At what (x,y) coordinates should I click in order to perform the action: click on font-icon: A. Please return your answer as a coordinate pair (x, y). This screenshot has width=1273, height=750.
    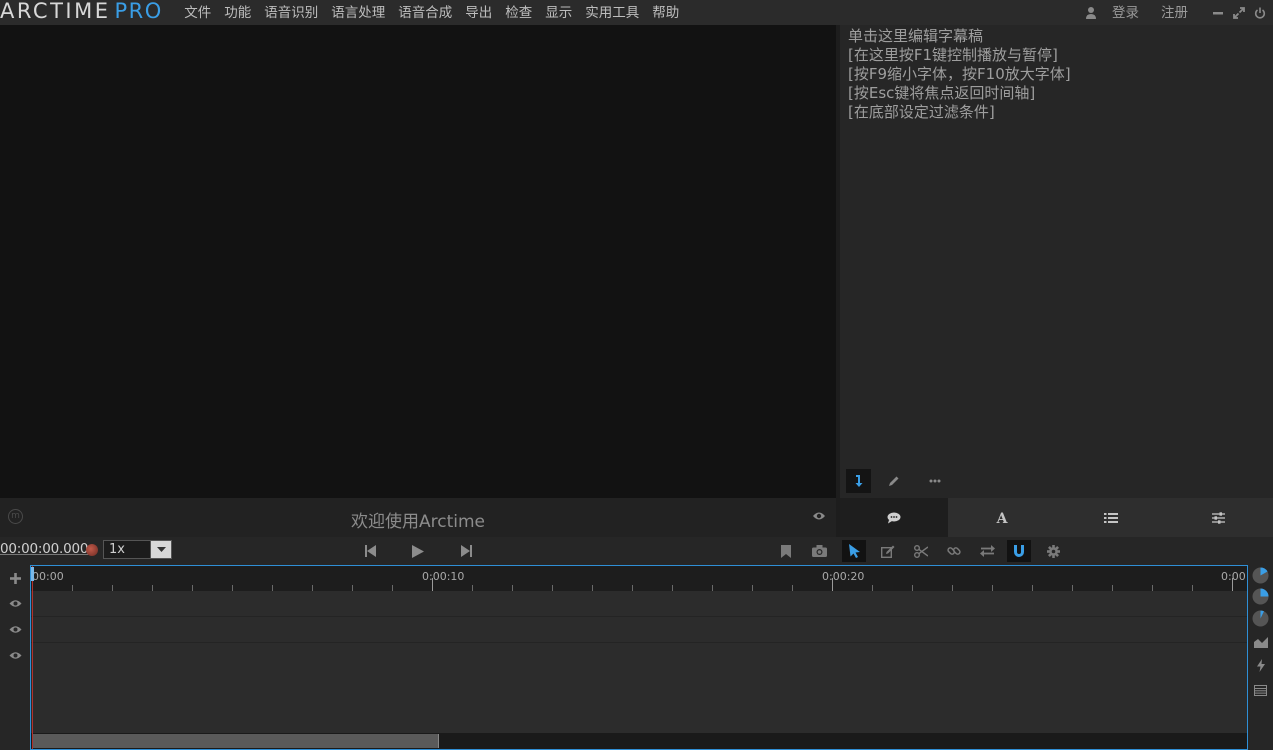
    Looking at the image, I should click on (1002, 518).